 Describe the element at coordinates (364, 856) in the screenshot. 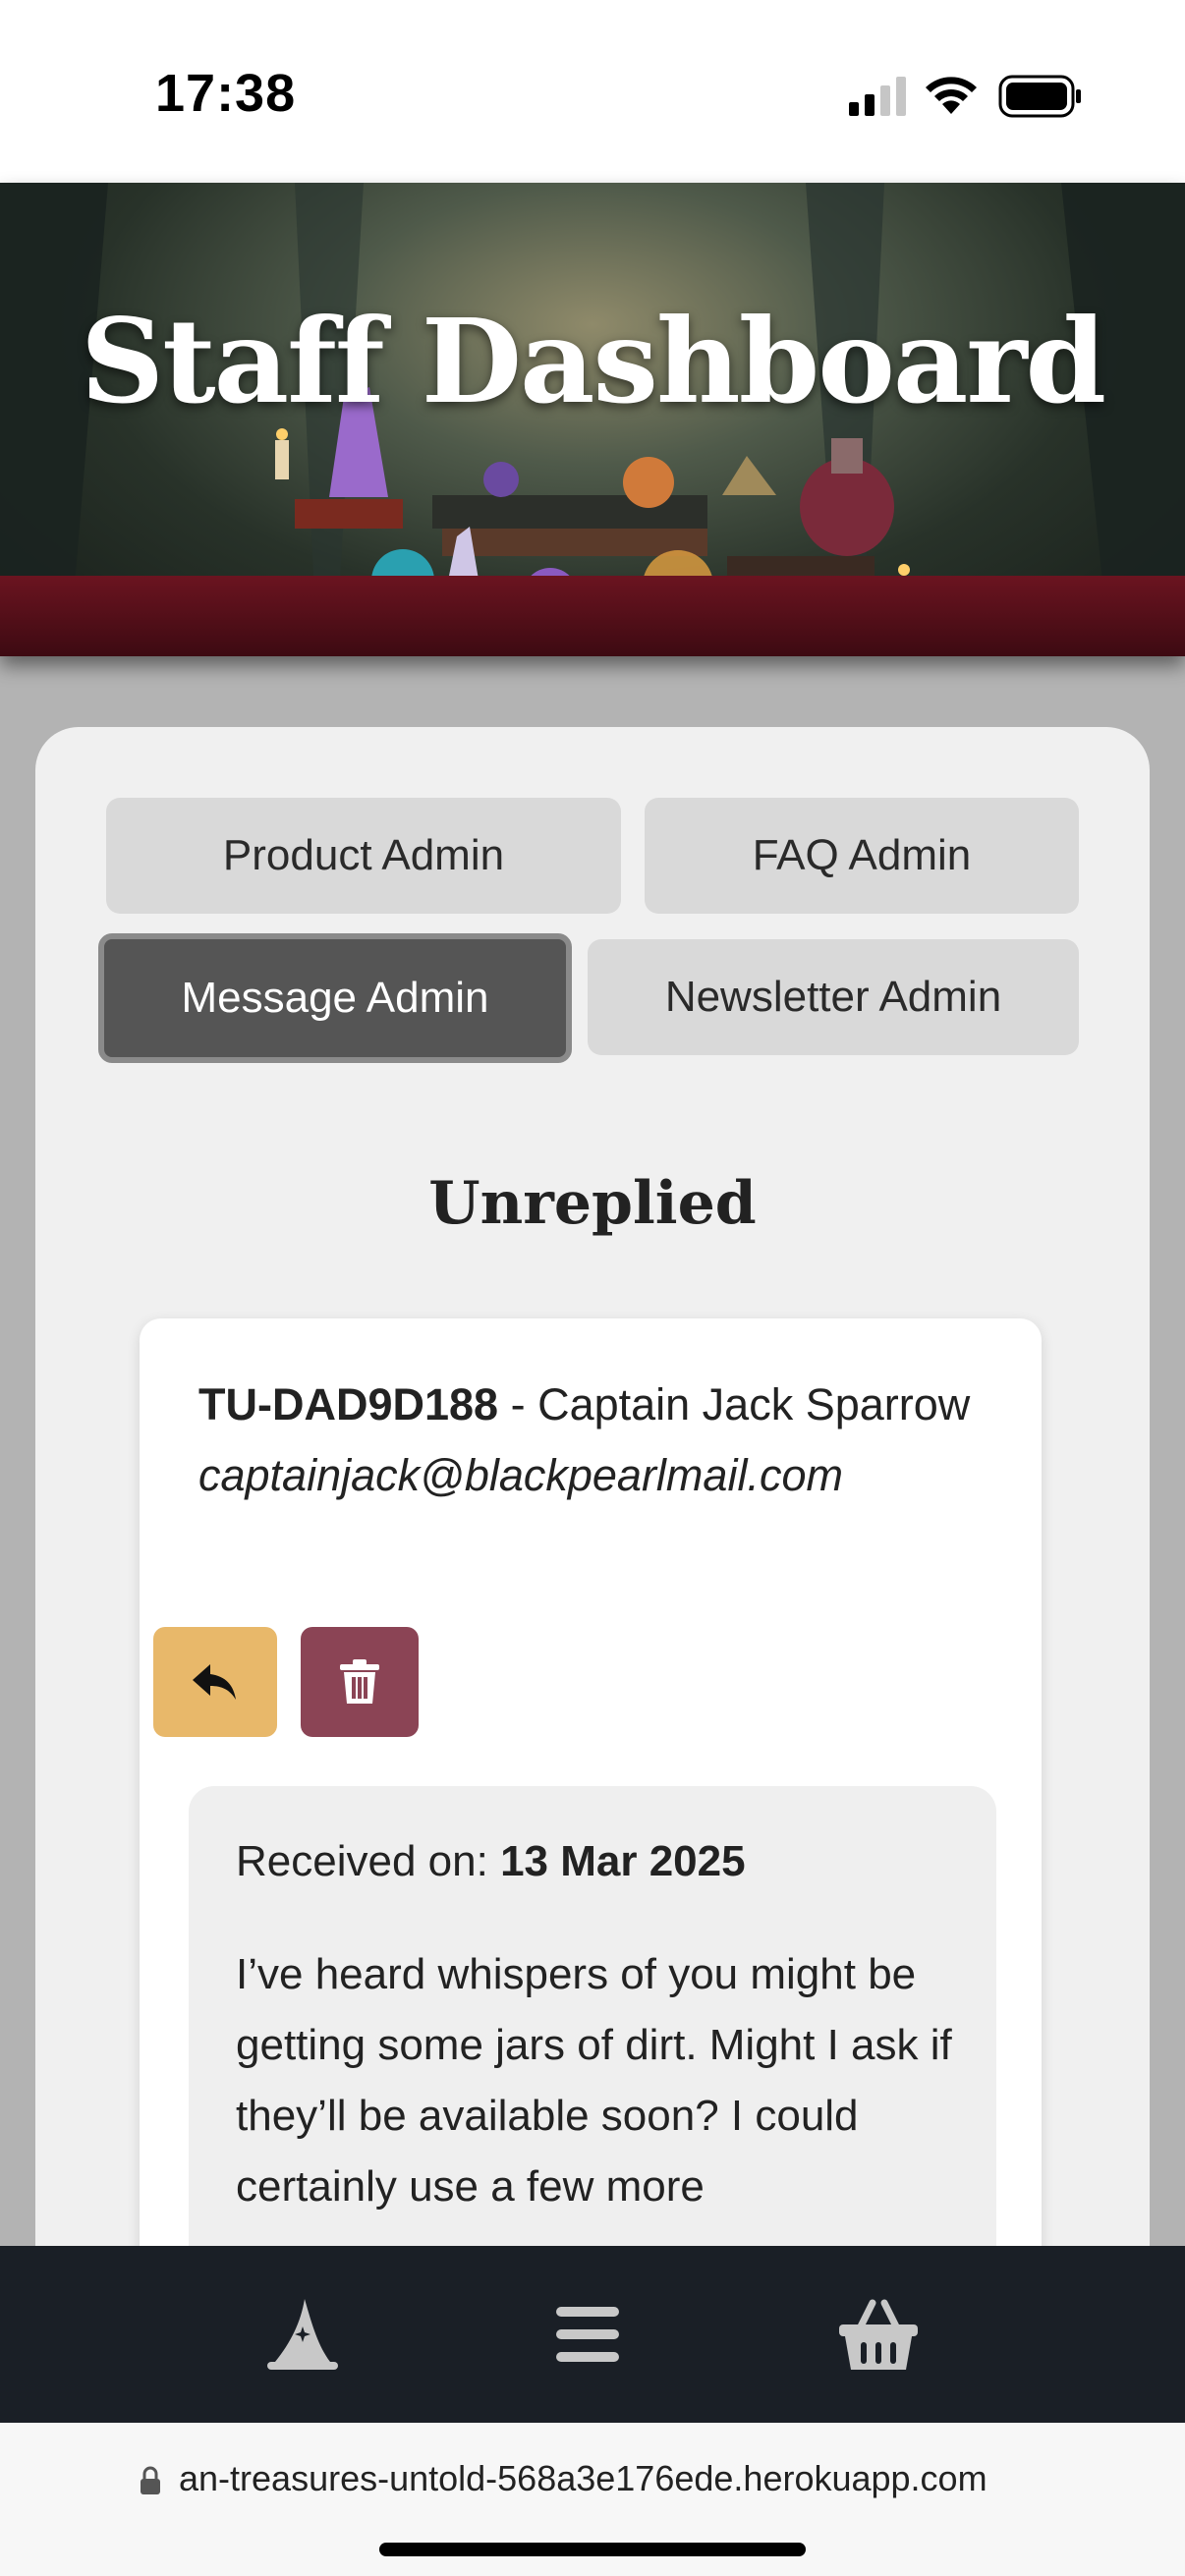

I see `product-admin-button: Product Admin` at that location.